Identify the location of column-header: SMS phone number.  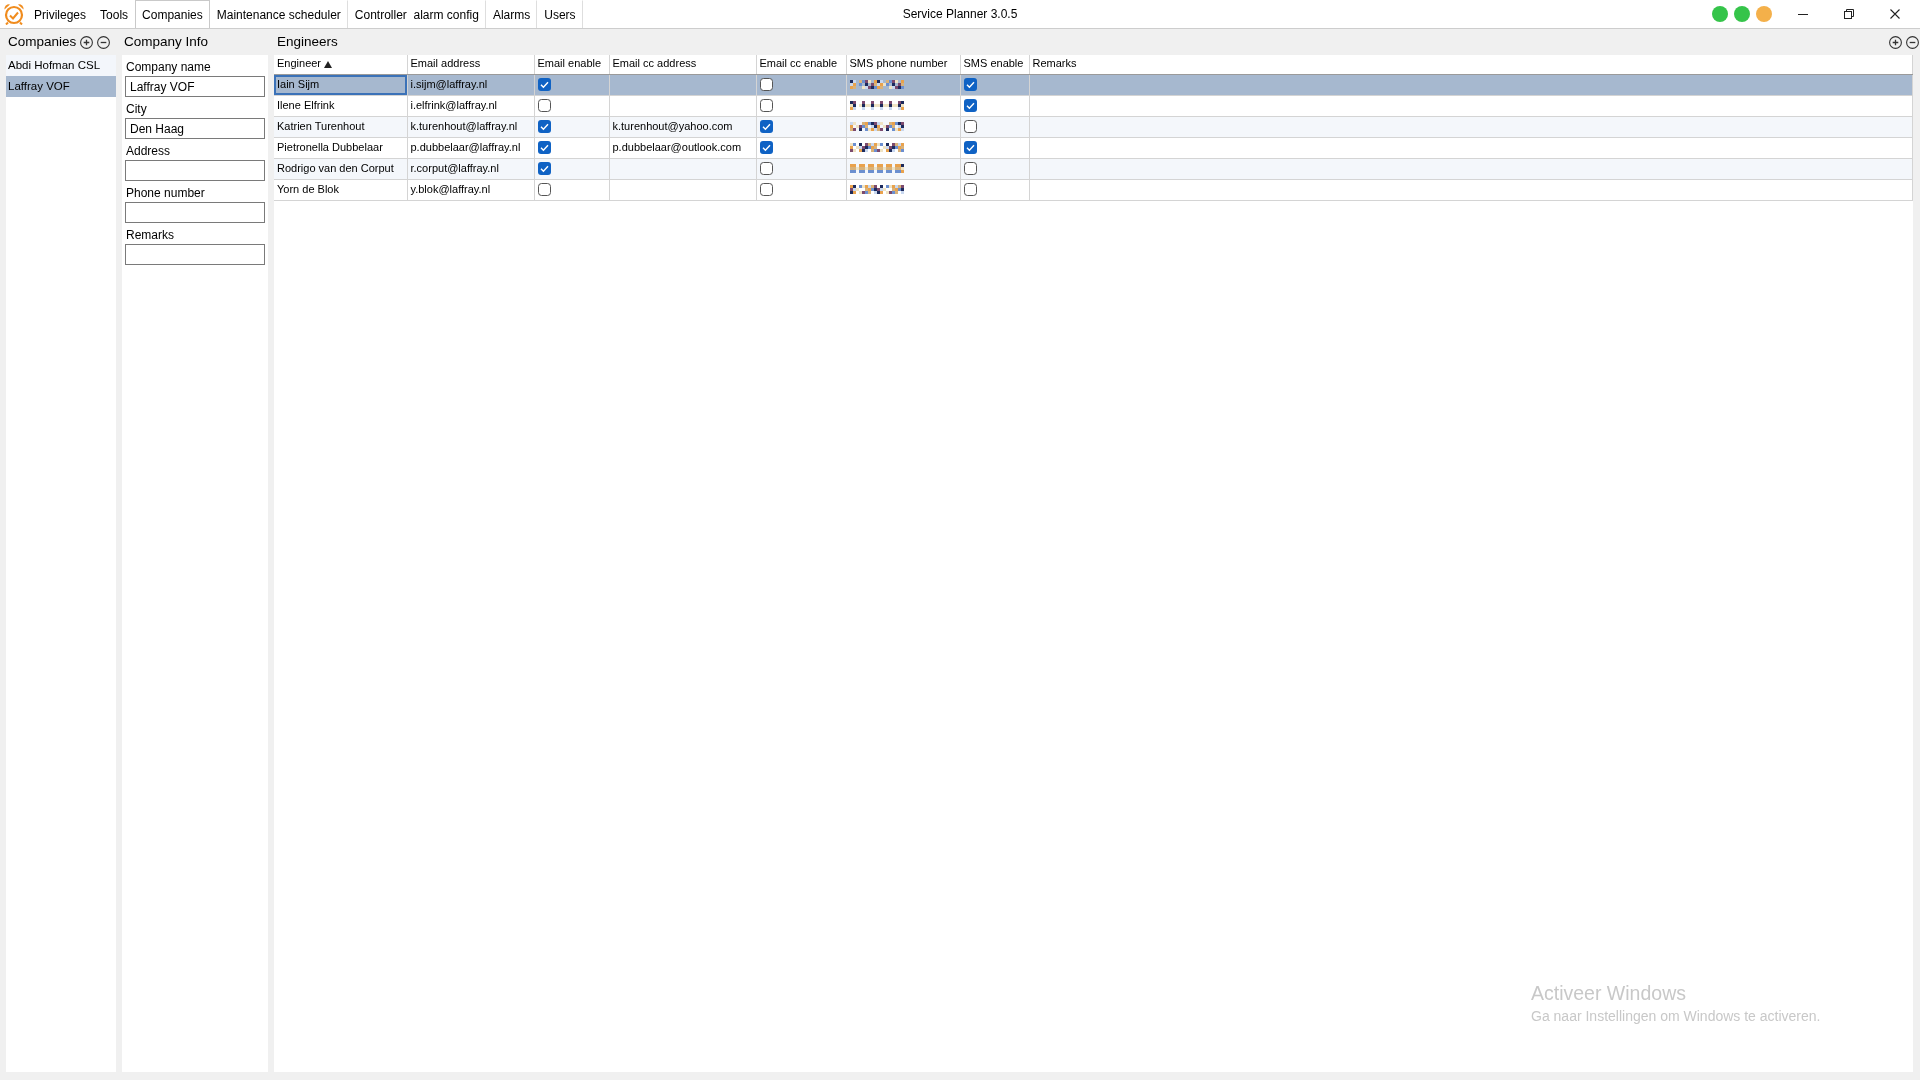
(898, 64).